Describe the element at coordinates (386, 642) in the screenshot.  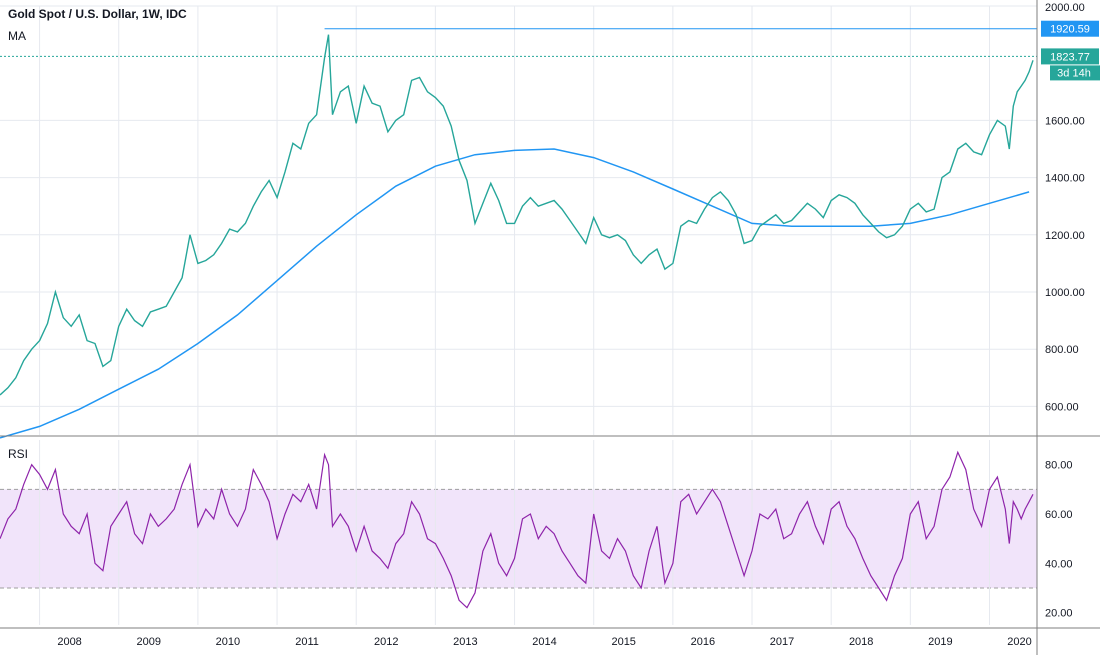
I see `year-label: 2012` at that location.